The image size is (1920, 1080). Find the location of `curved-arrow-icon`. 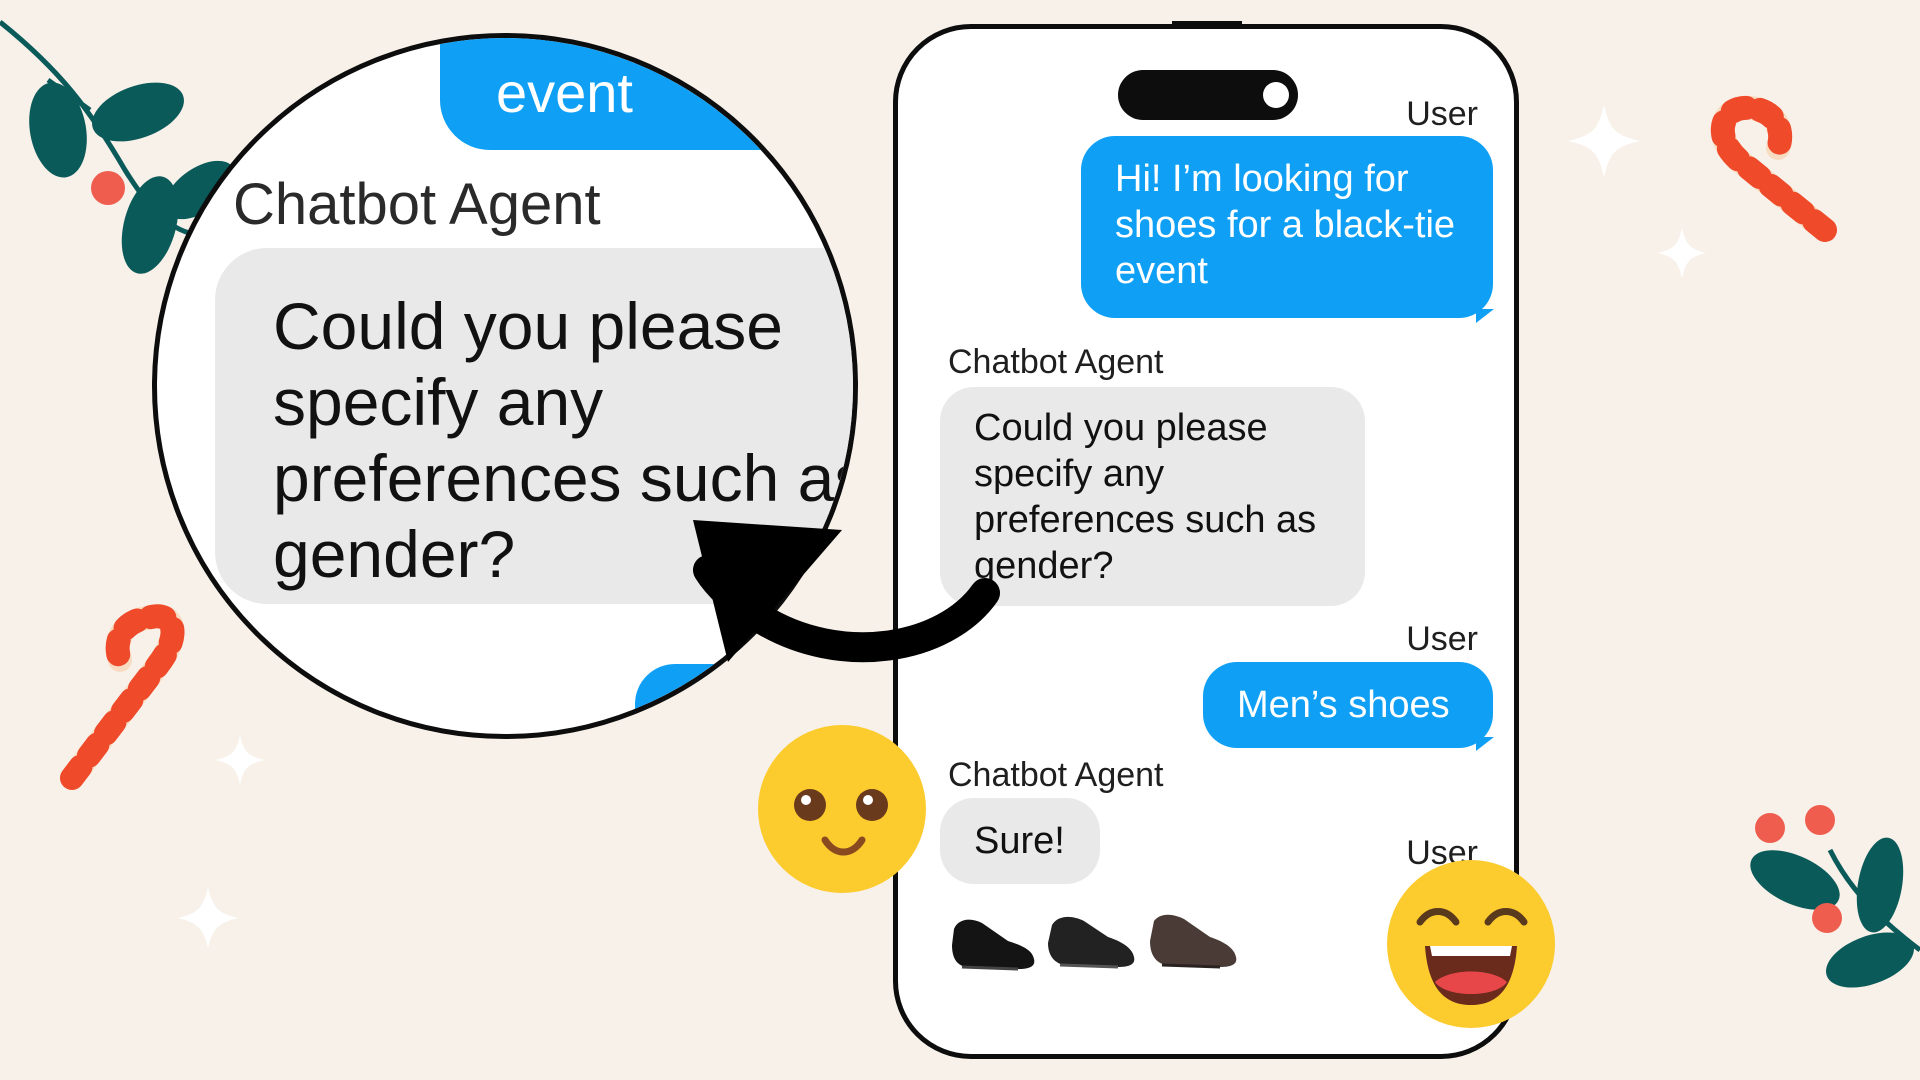

curved-arrow-icon is located at coordinates (846, 591).